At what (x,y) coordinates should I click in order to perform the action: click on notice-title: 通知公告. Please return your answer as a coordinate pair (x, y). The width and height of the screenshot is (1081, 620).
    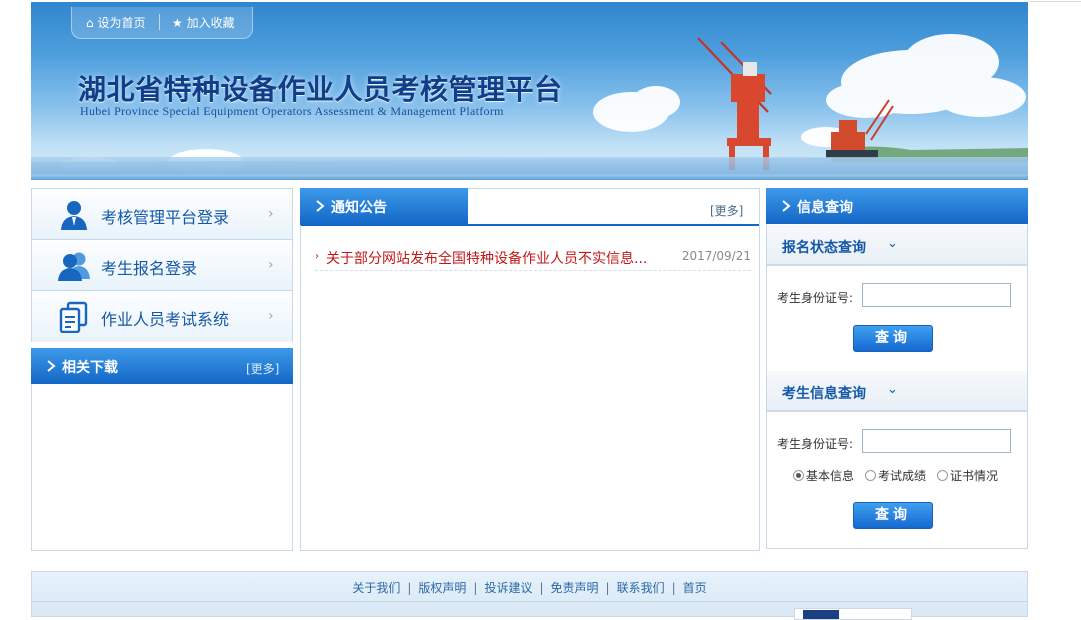
    Looking at the image, I should click on (359, 208).